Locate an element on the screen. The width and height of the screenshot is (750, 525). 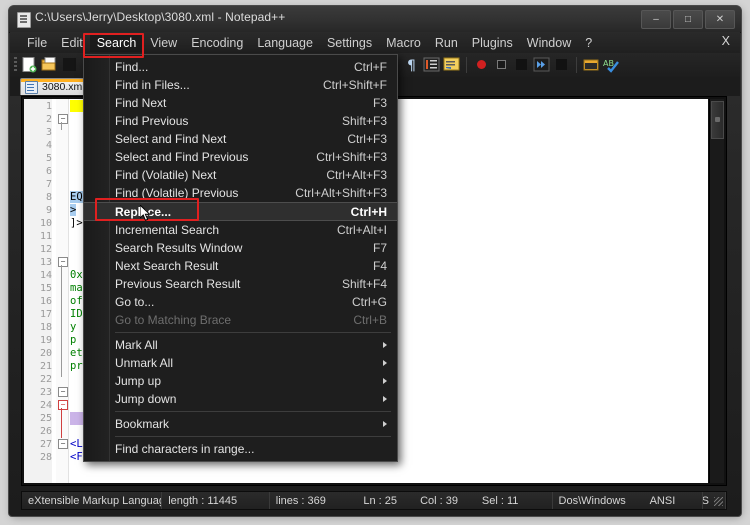
menu-view: View is located at coordinates (163, 43).